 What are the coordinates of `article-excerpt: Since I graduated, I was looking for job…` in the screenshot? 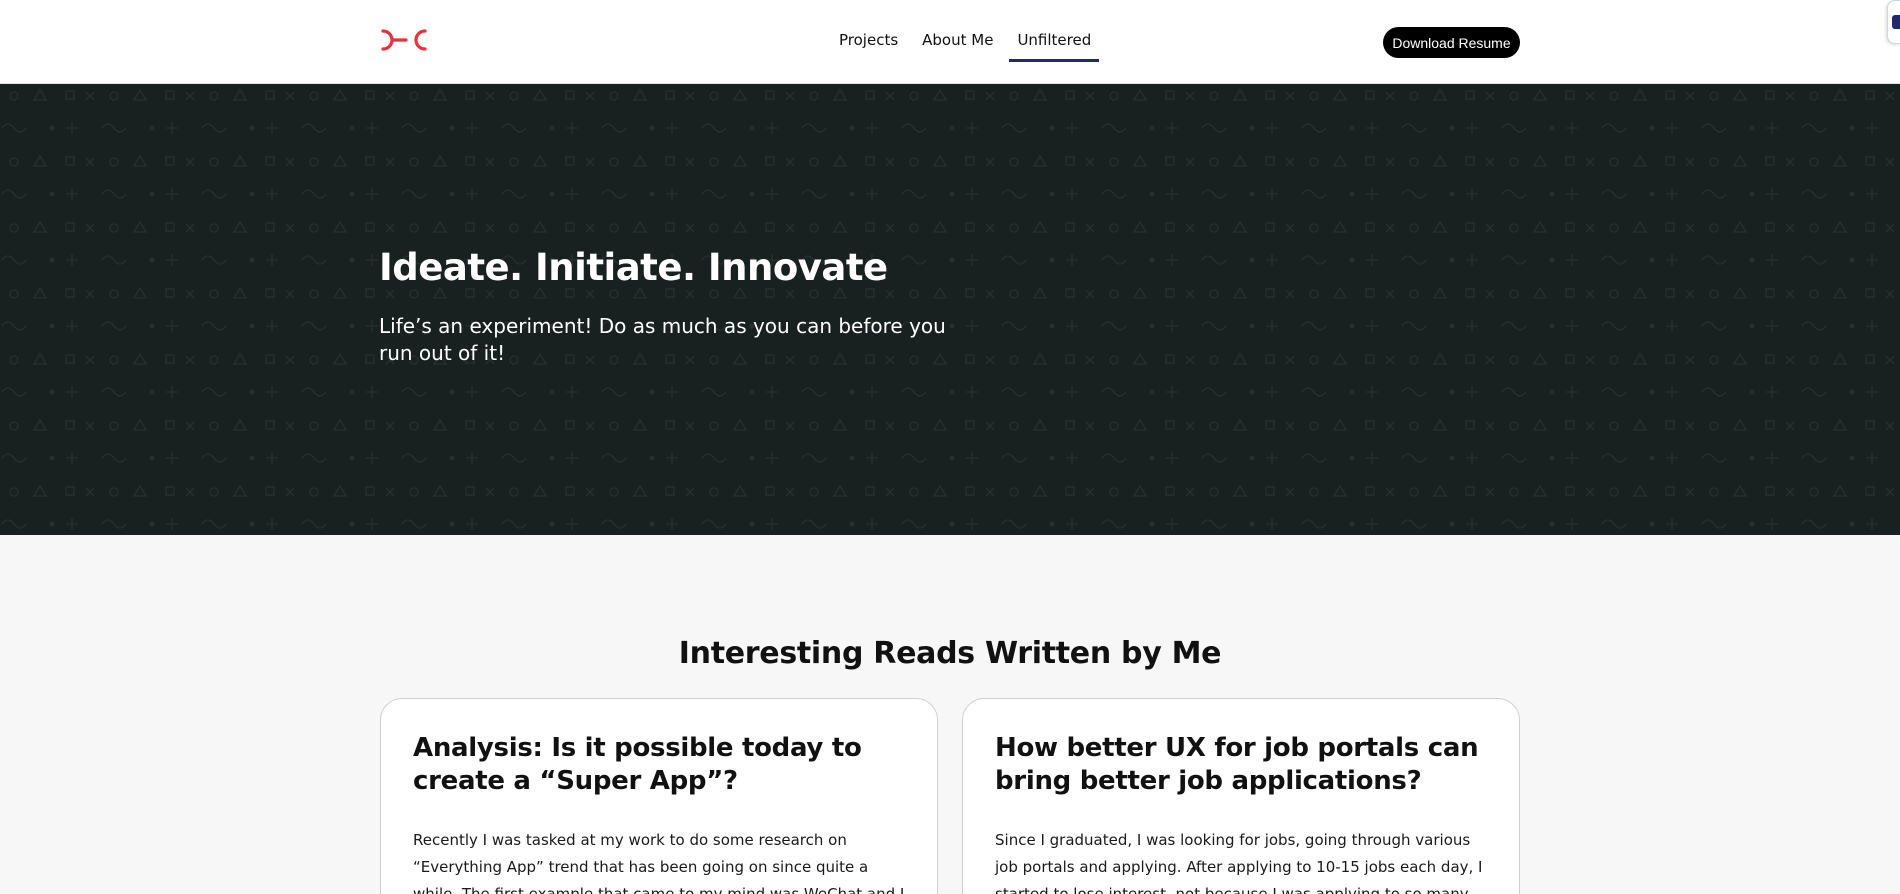 It's located at (1239, 862).